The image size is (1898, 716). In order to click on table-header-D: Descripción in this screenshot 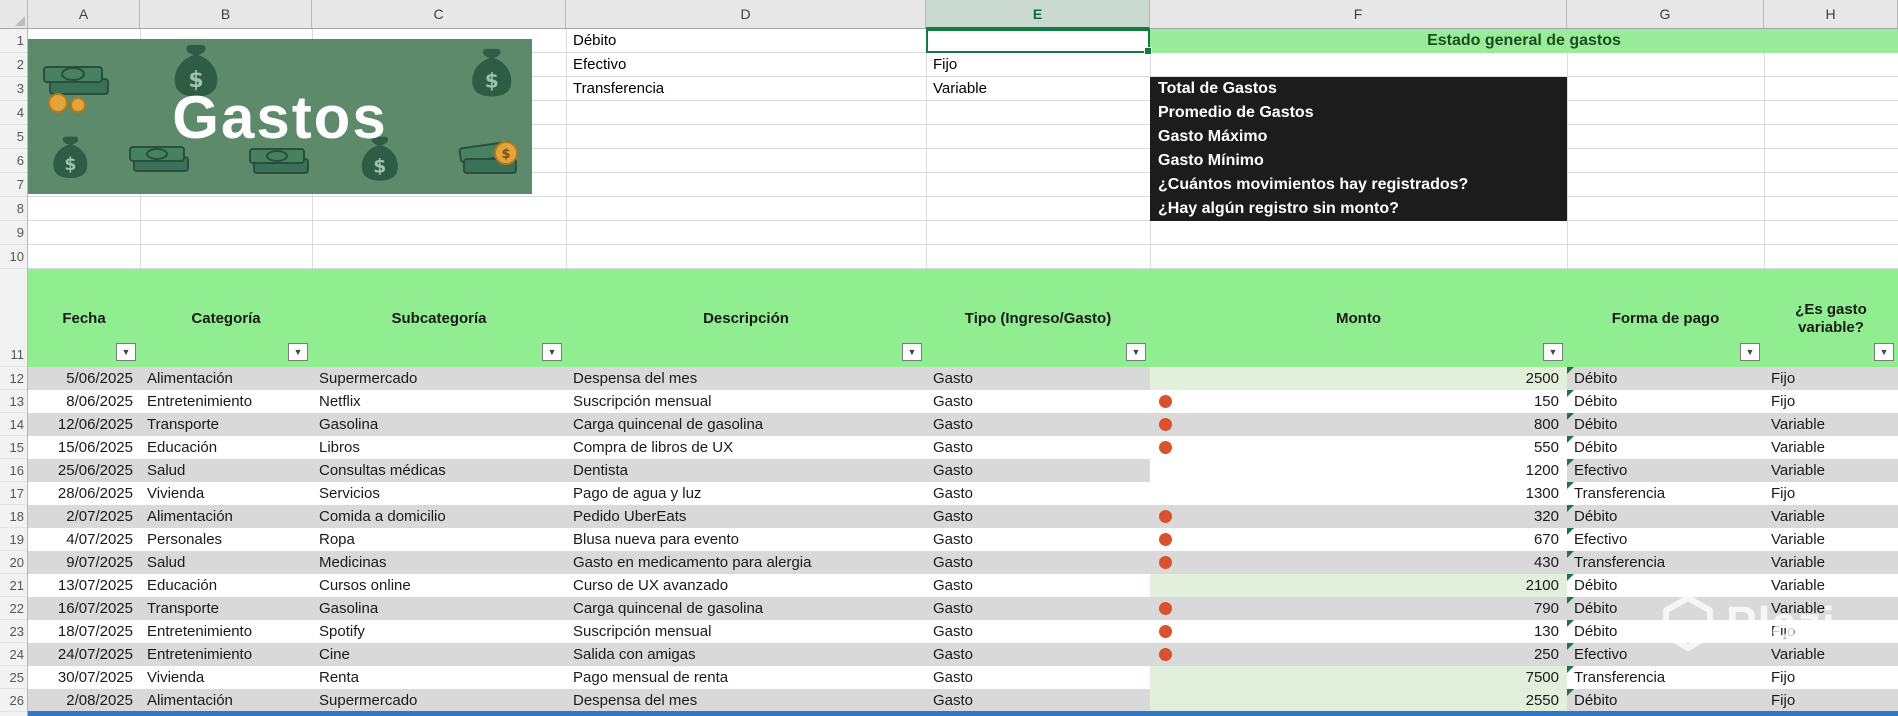, I will do `click(746, 319)`.